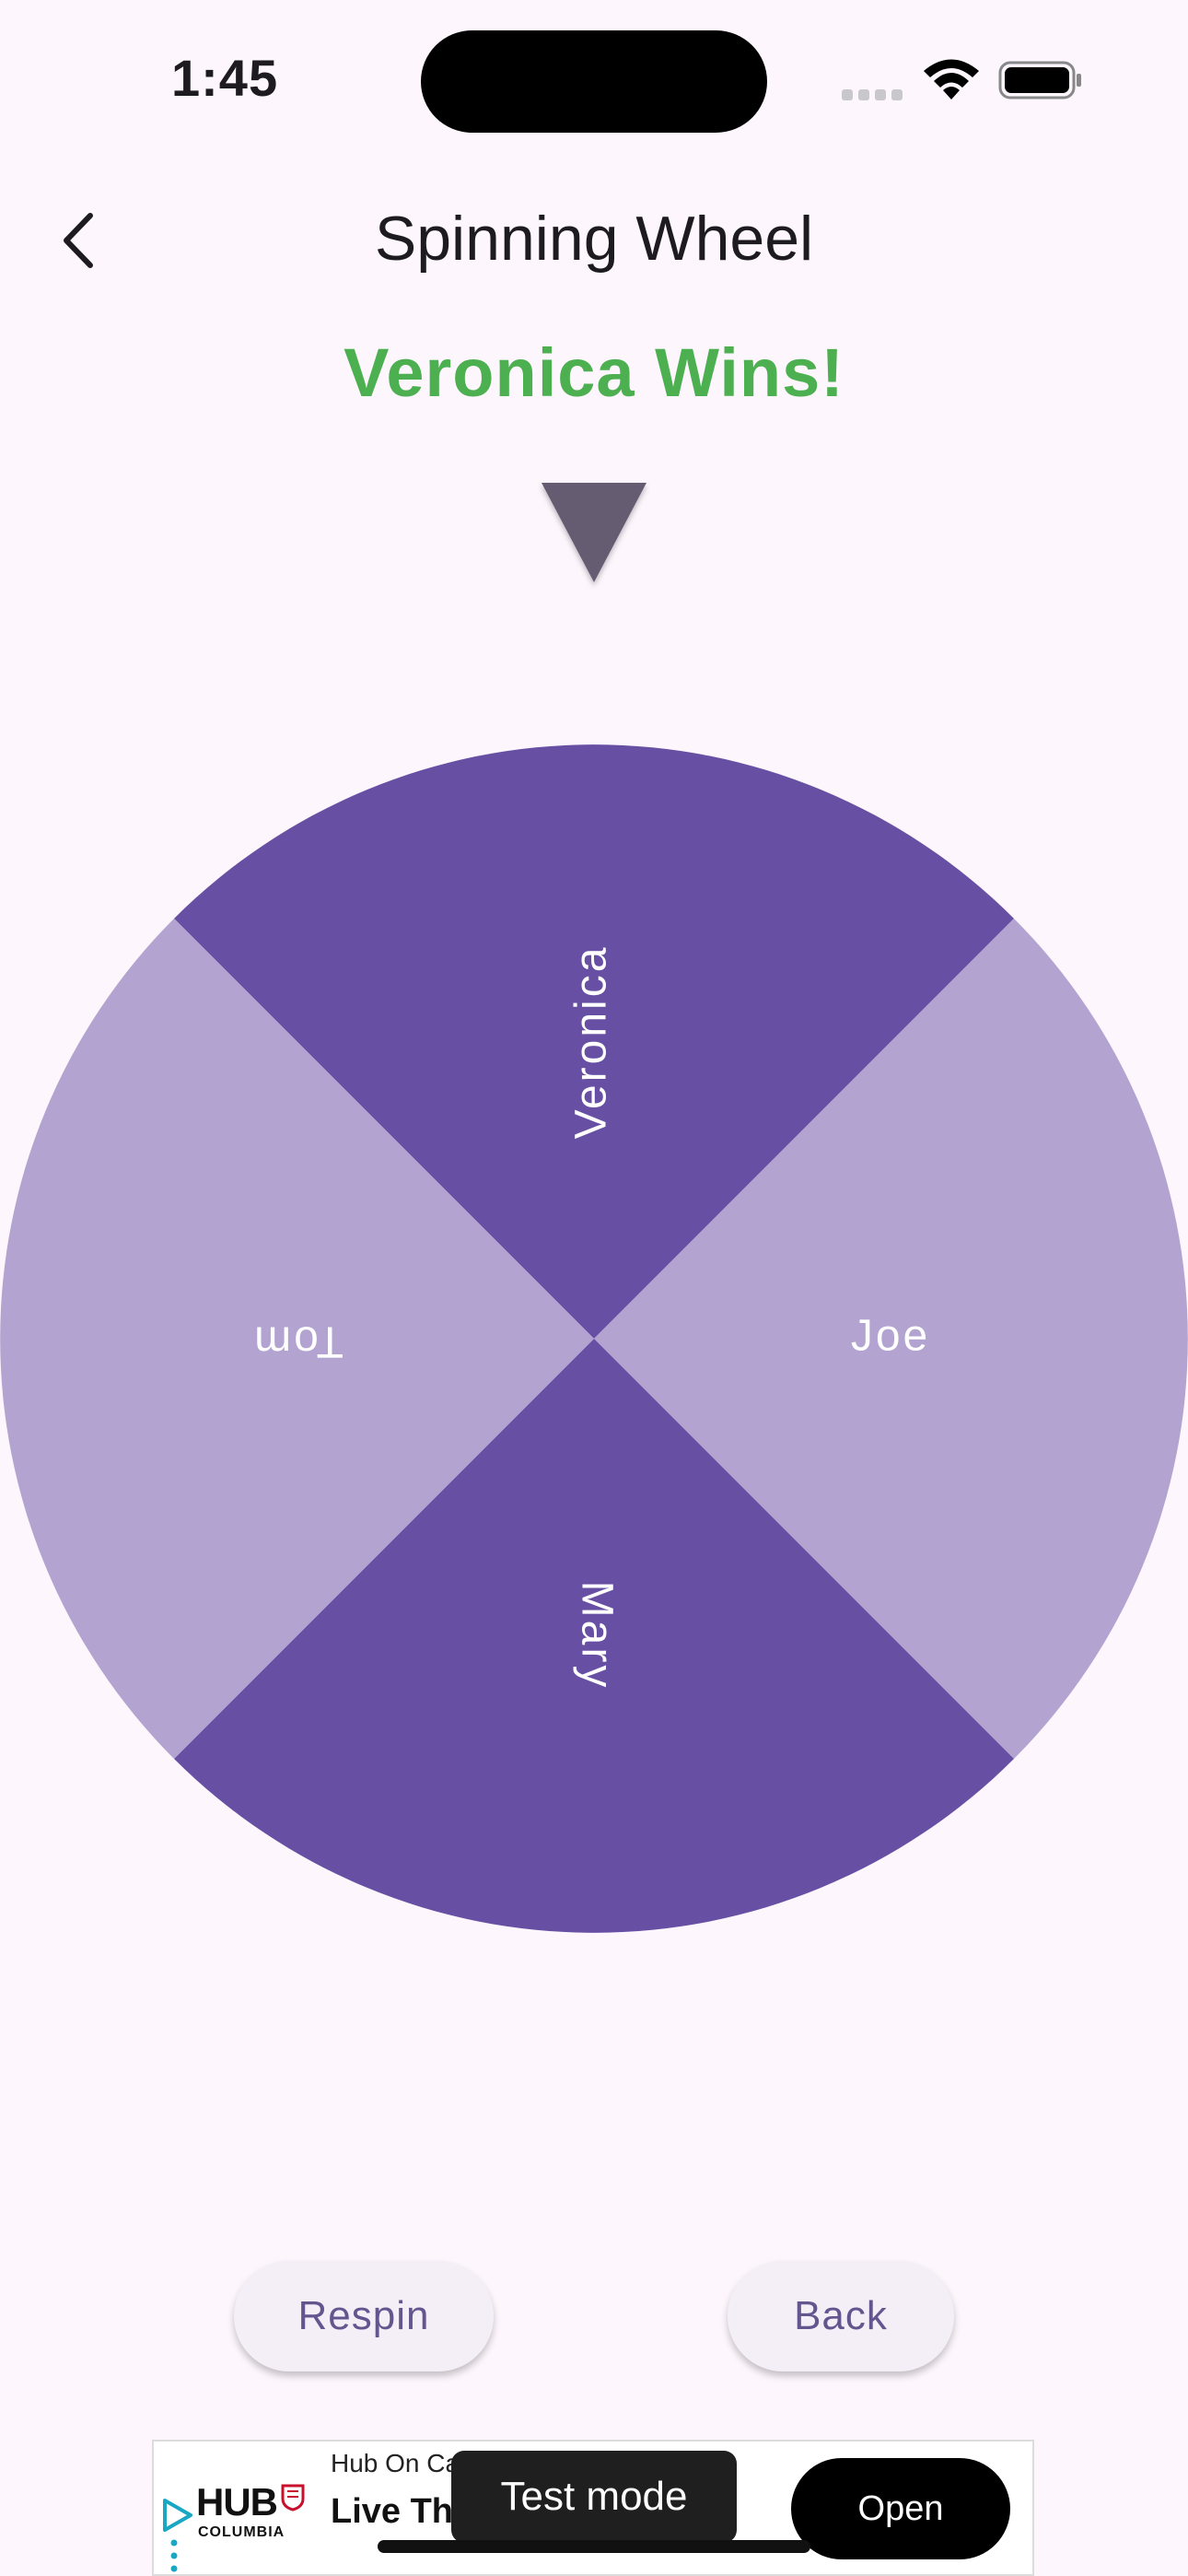  I want to click on dynamic-island, so click(594, 81).